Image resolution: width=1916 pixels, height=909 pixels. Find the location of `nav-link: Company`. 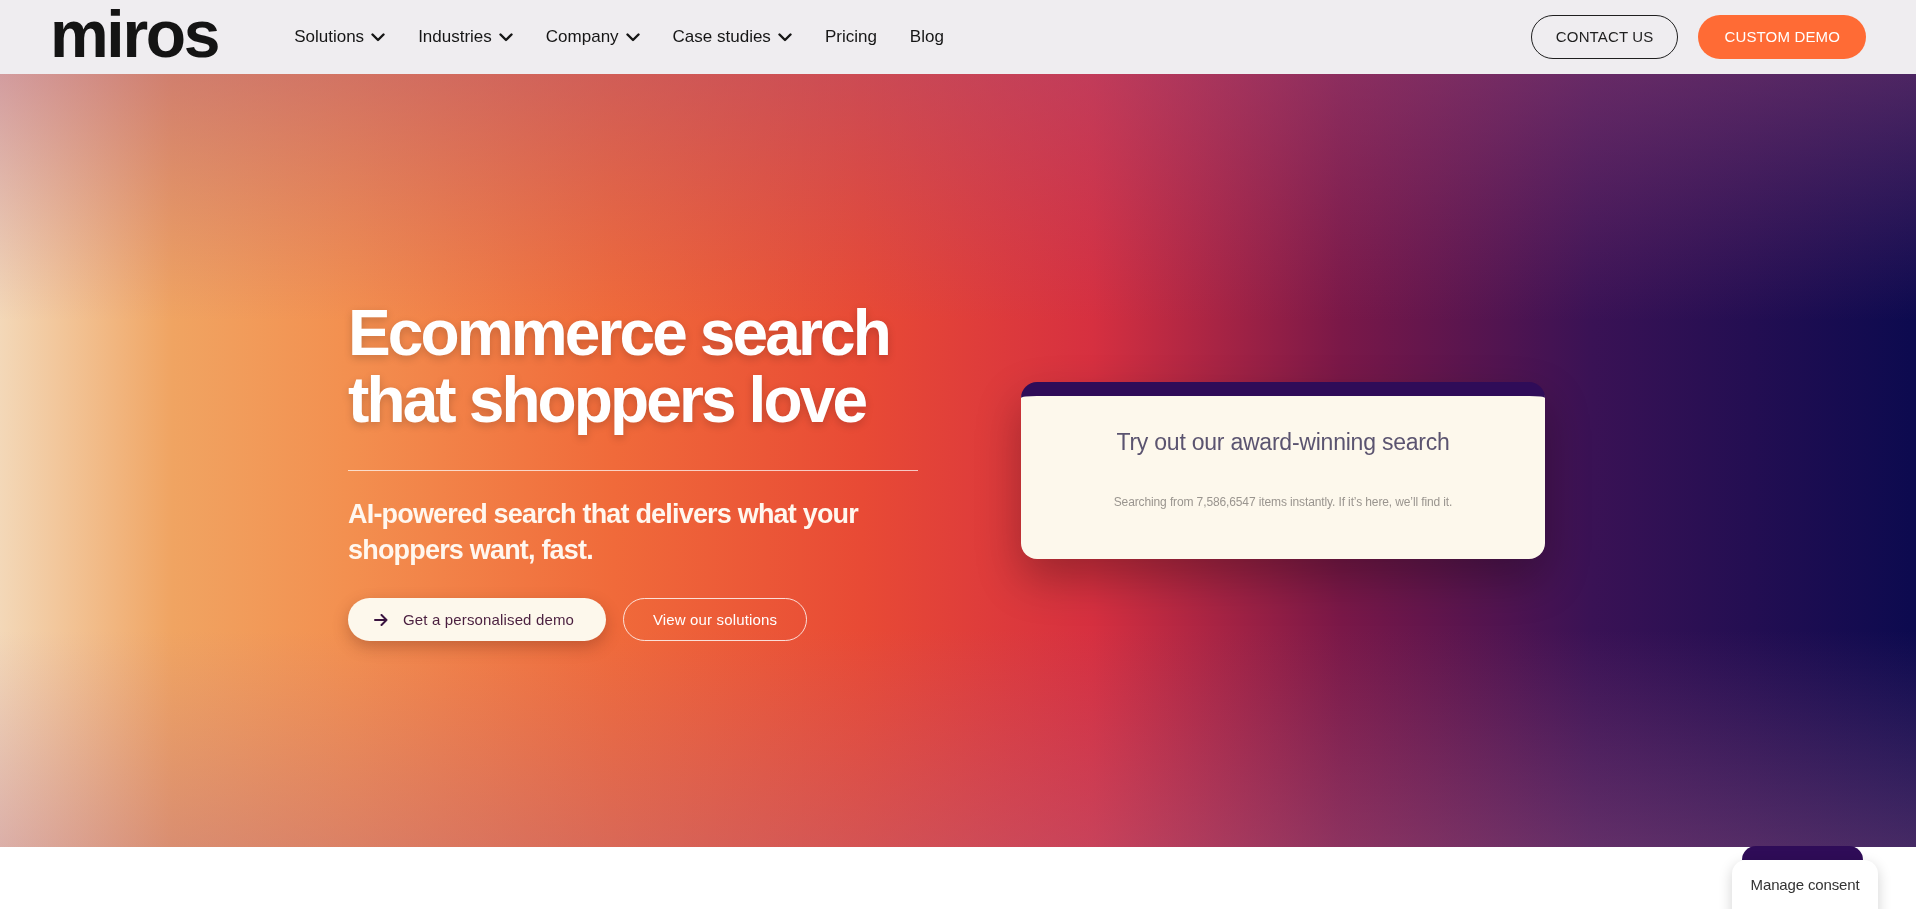

nav-link: Company is located at coordinates (592, 37).